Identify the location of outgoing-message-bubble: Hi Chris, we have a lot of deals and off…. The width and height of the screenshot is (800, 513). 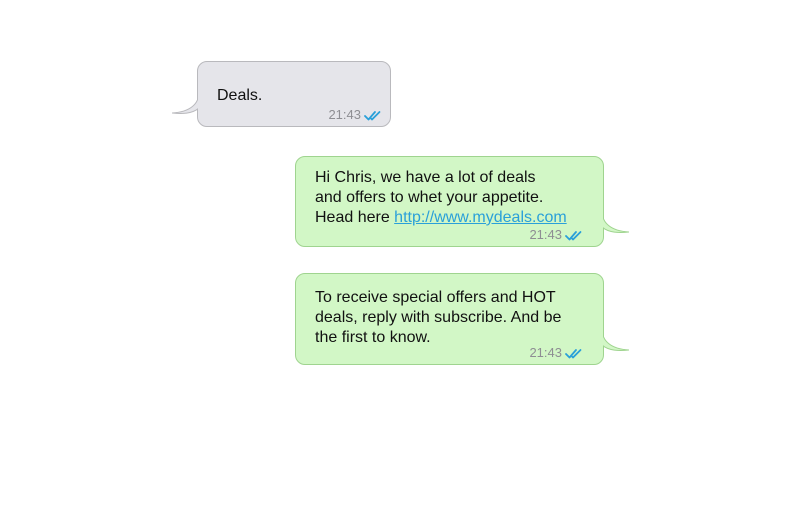
(462, 201).